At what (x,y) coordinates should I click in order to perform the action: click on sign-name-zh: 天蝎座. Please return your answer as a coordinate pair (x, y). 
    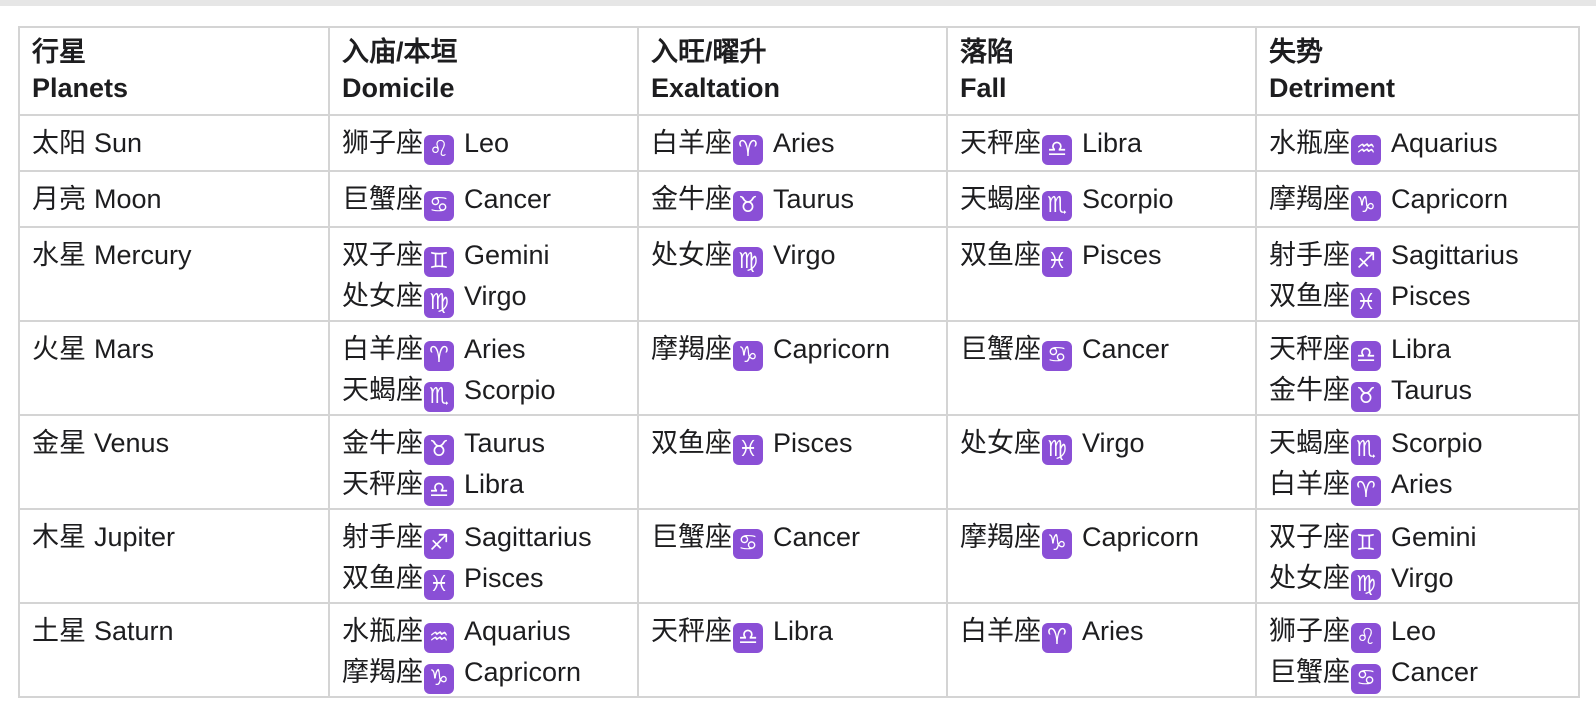
    Looking at the image, I should click on (1000, 199).